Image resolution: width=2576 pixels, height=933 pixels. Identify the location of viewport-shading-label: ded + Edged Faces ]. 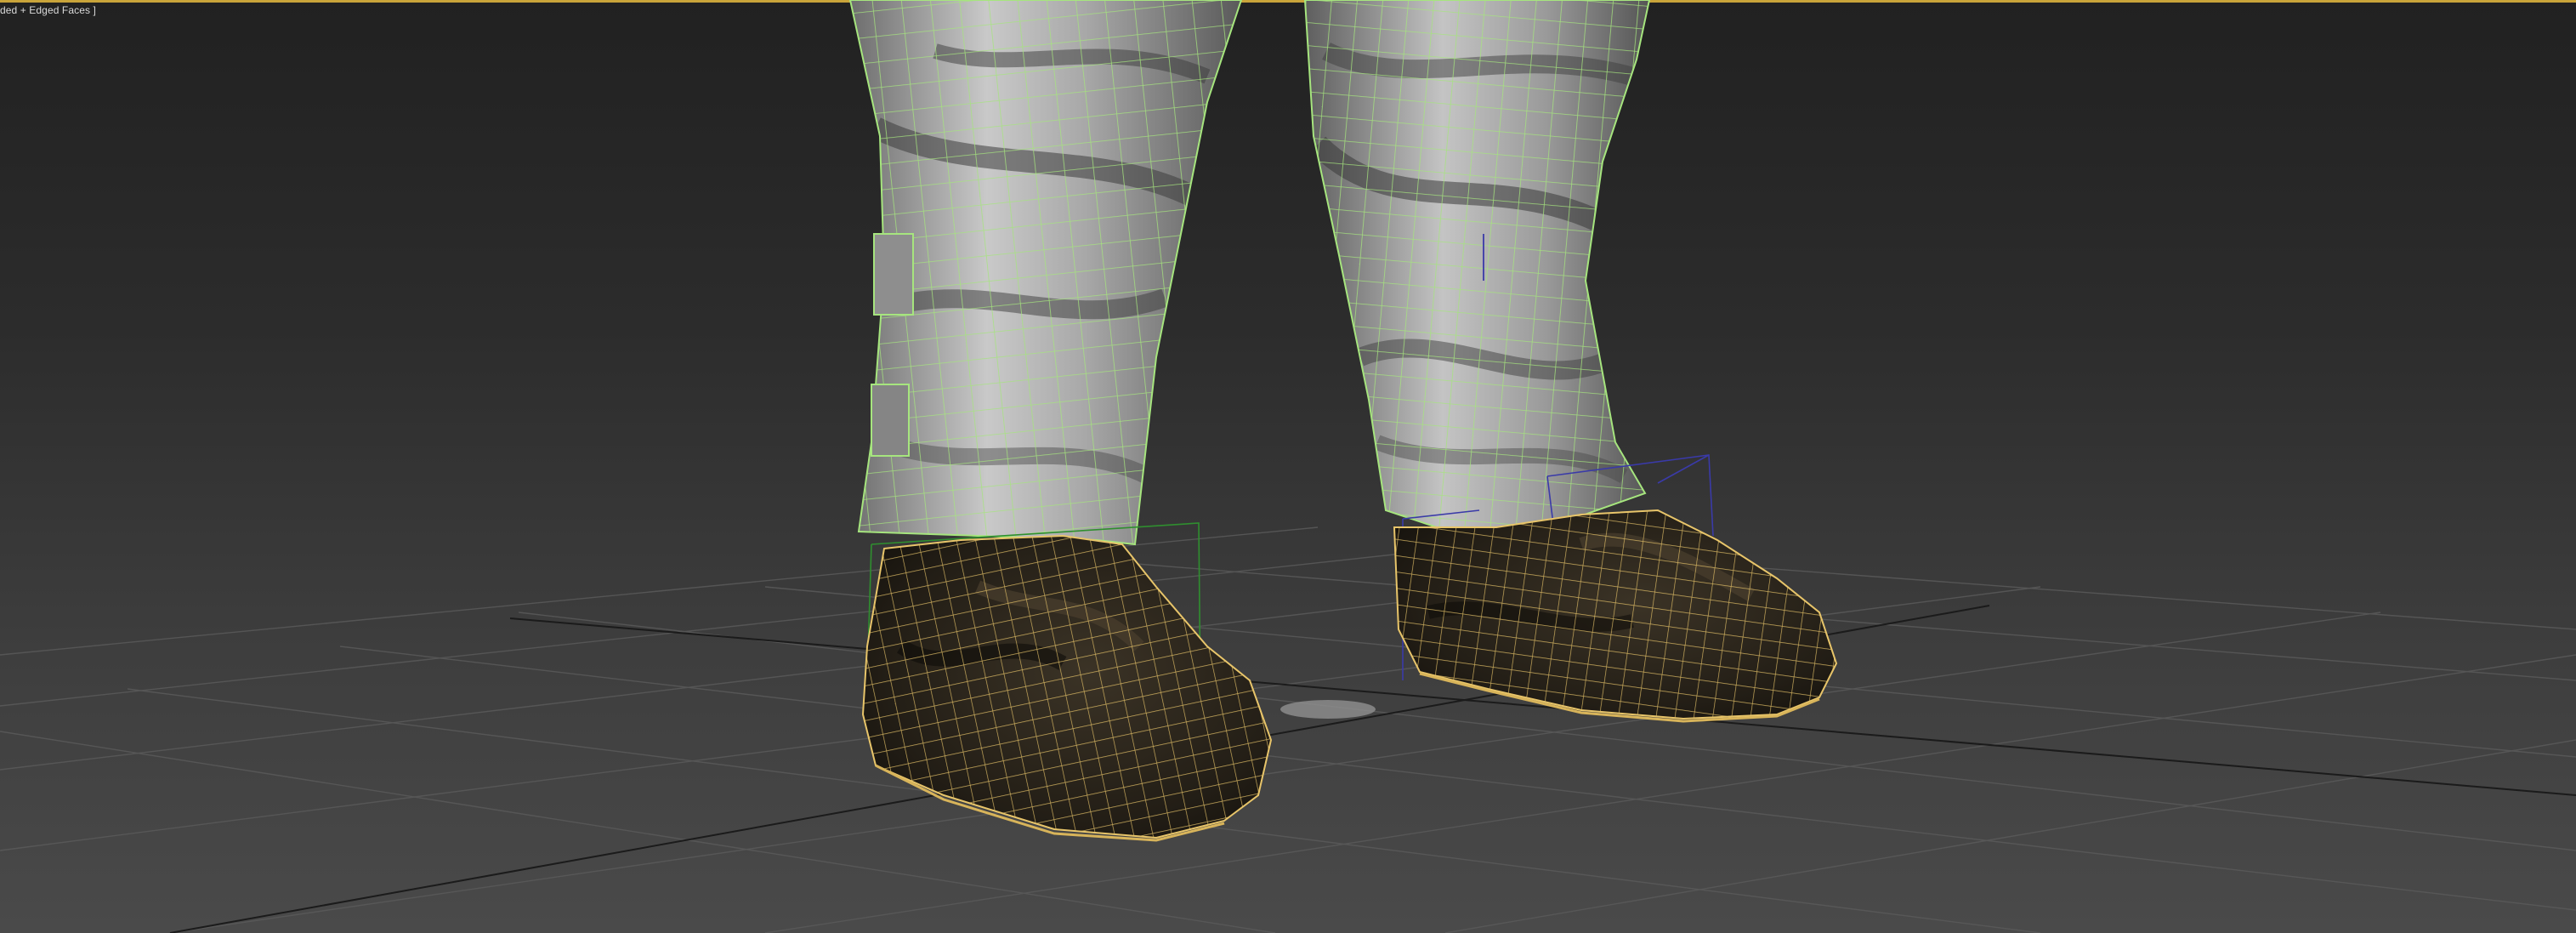
(48, 10).